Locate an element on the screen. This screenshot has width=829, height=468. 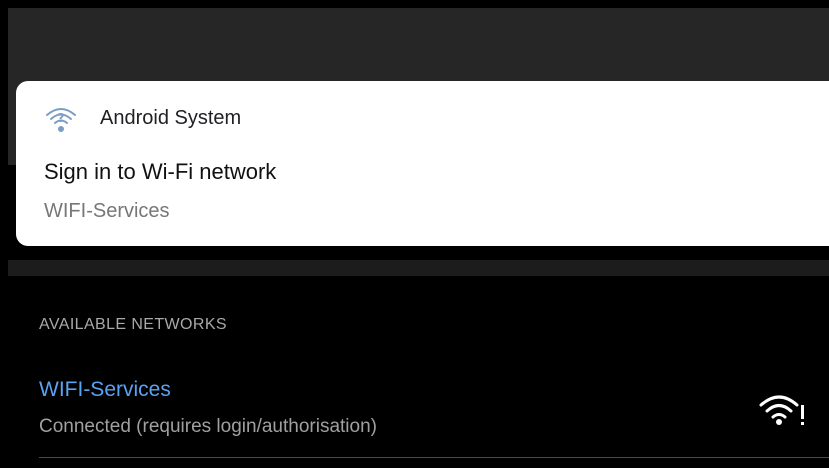
list-divider is located at coordinates (434, 457).